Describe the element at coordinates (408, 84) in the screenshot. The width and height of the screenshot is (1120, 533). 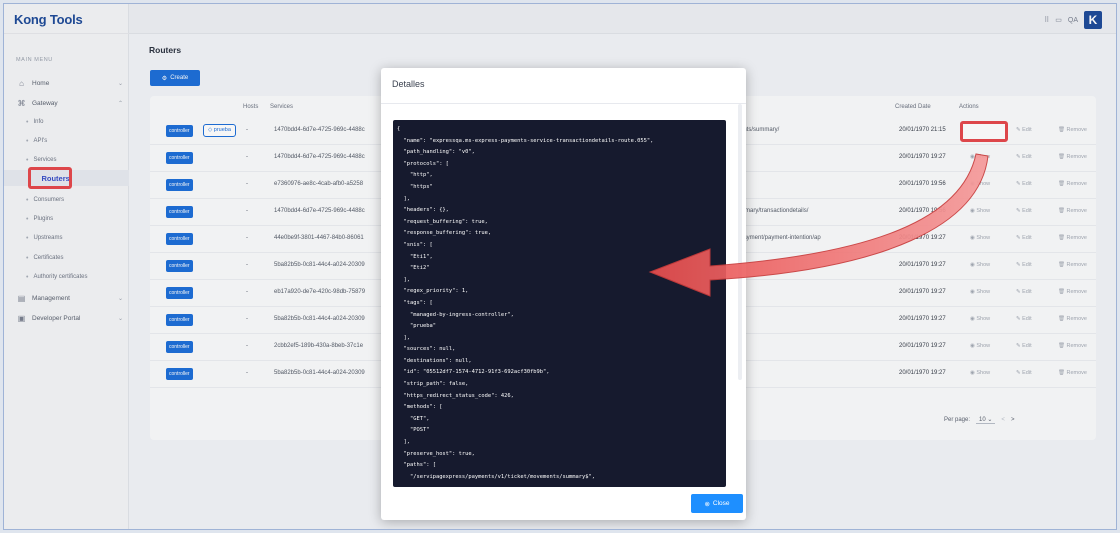
I see `modal-title: Detalles` at that location.